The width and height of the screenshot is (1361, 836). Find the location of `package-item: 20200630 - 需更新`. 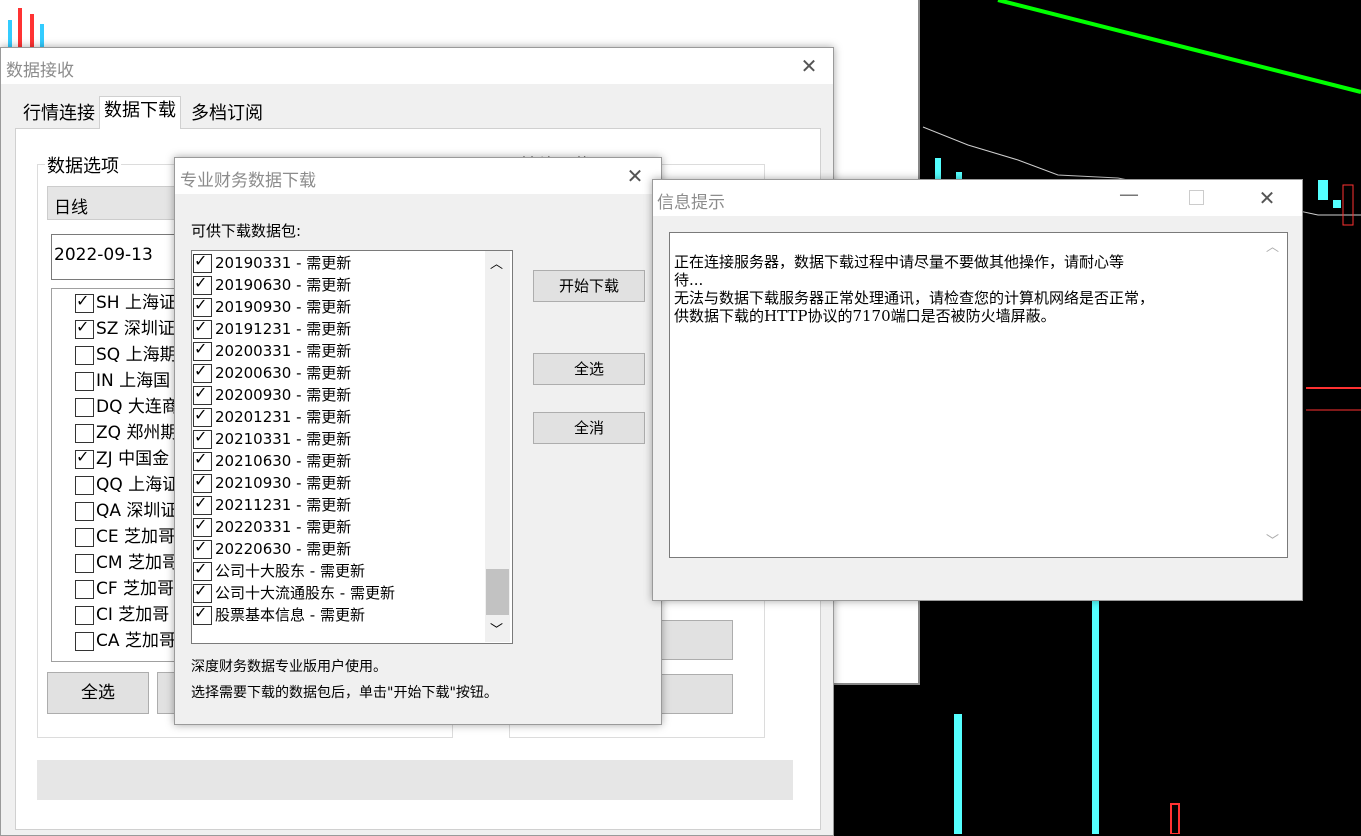

package-item: 20200630 - 需更新 is located at coordinates (272, 372).